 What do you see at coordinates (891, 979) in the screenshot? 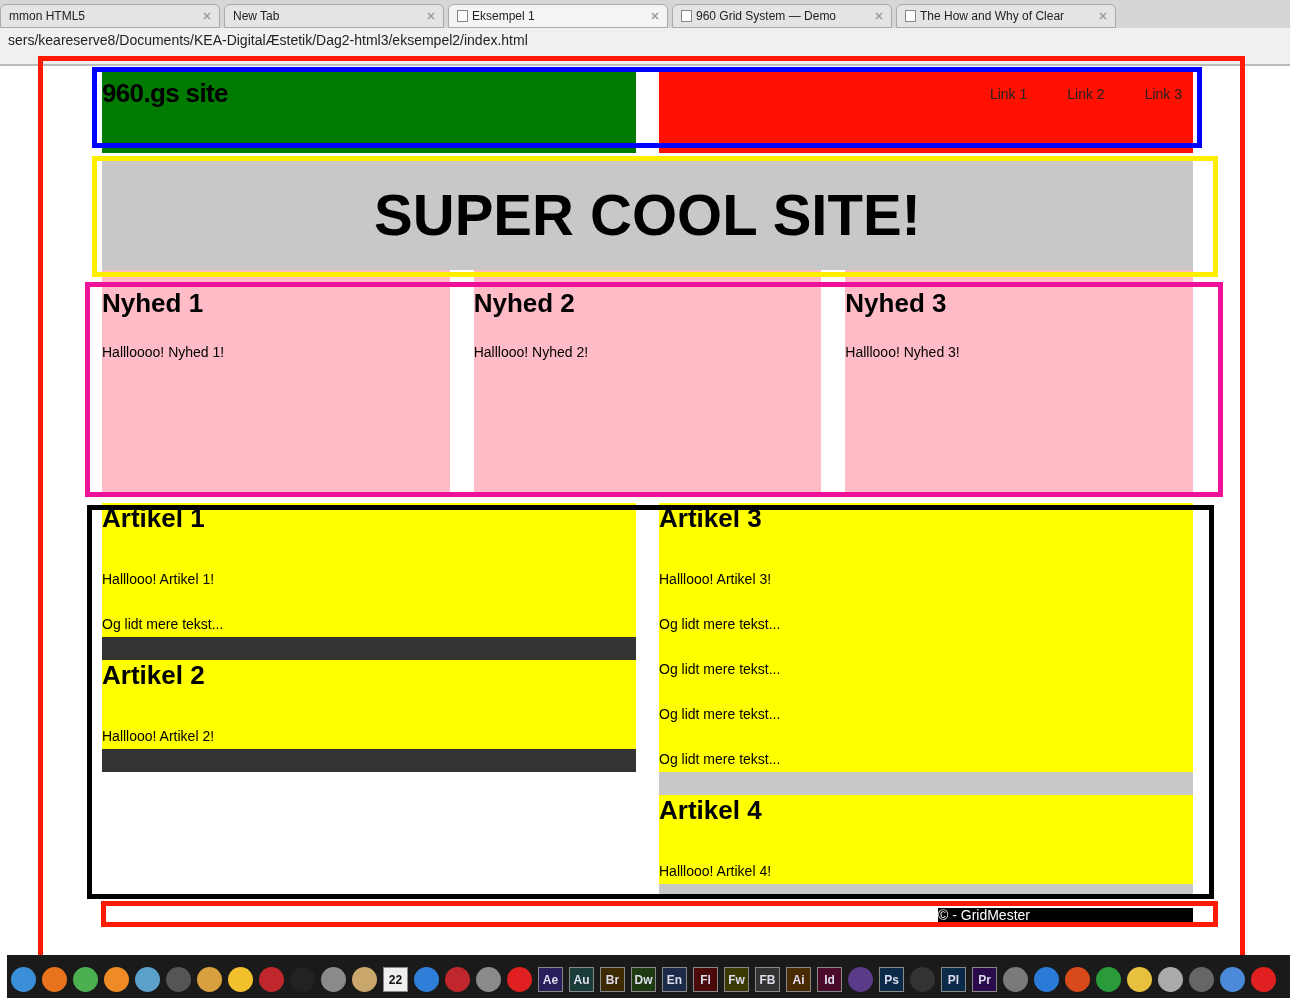
I see `dock-app: Ps` at bounding box center [891, 979].